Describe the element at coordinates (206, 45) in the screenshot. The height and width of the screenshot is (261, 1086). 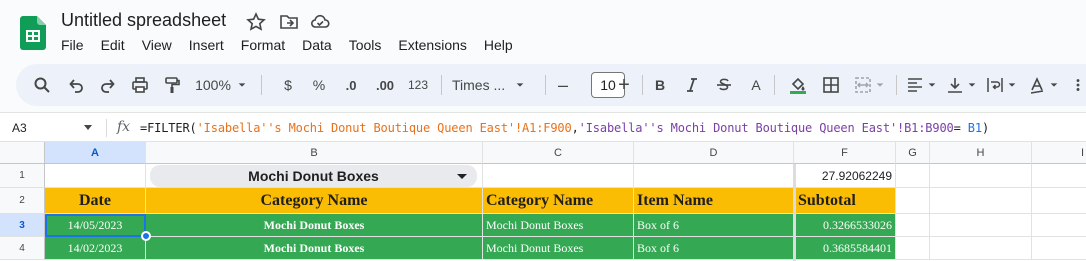
I see `menu-insert: Insert` at that location.